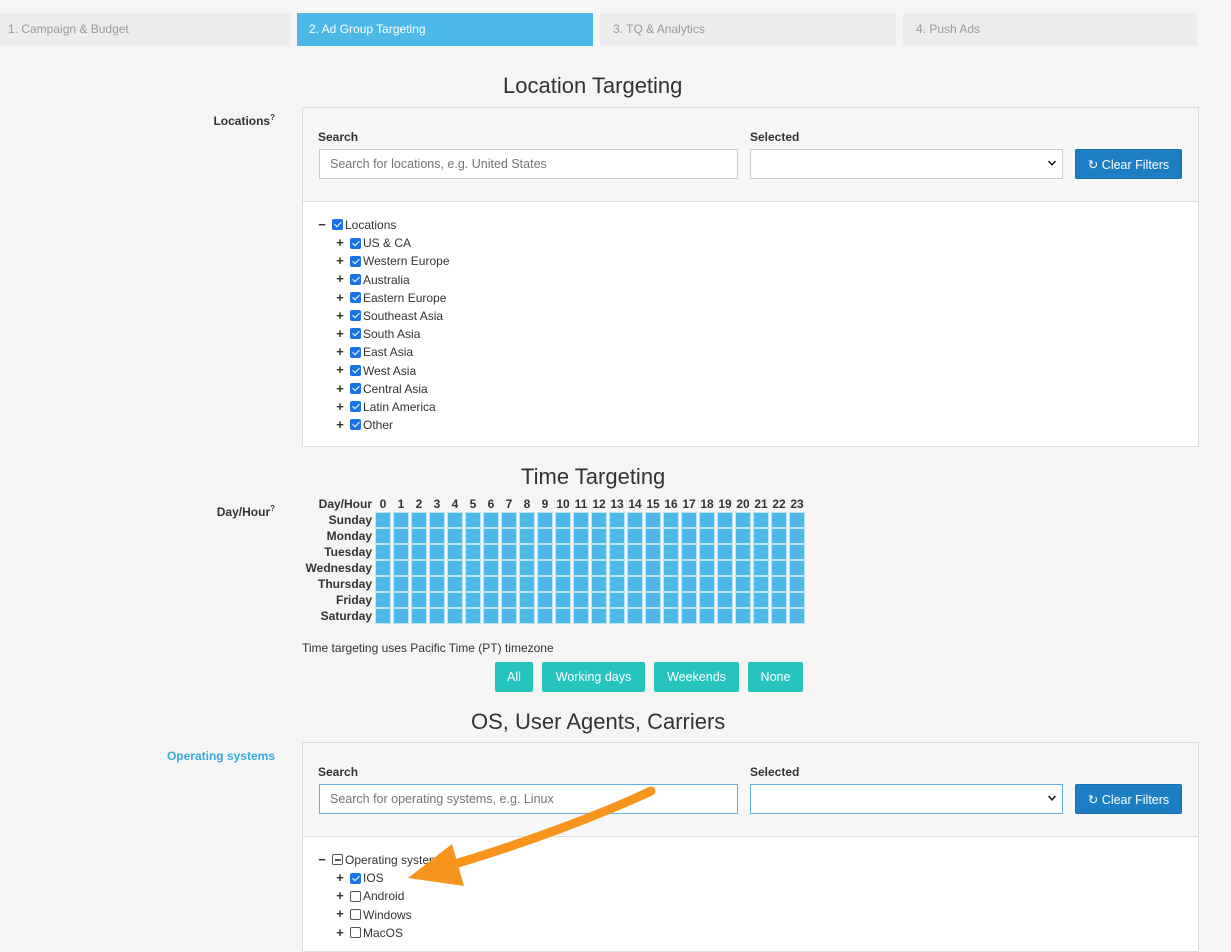 This screenshot has height=952, width=1231. Describe the element at coordinates (381, 859) in the screenshot. I see `tree-root-operating-systems: − Operating systems` at that location.